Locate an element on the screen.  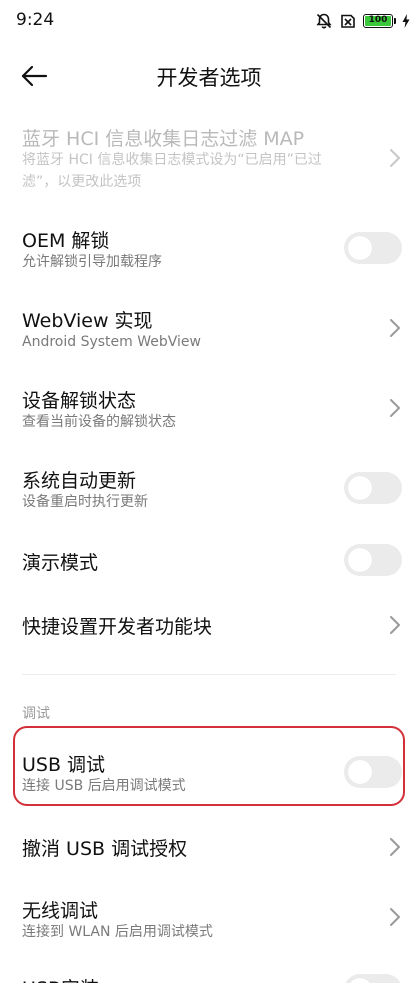
setting-revoke-usb-auth: 撤消 USB 调试授权 is located at coordinates (209, 846).